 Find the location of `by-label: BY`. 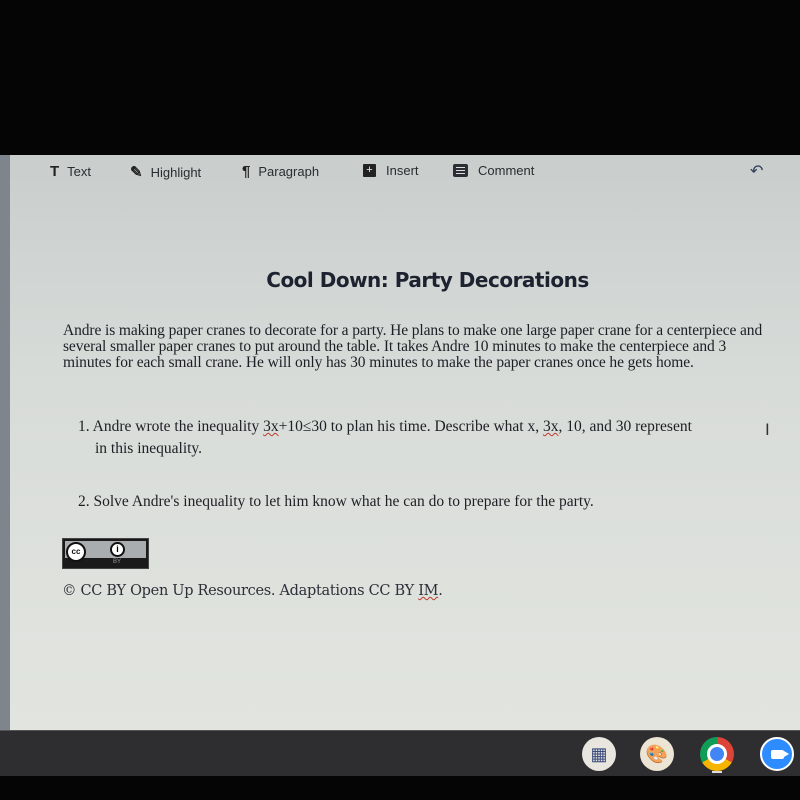

by-label: BY is located at coordinates (117, 562).